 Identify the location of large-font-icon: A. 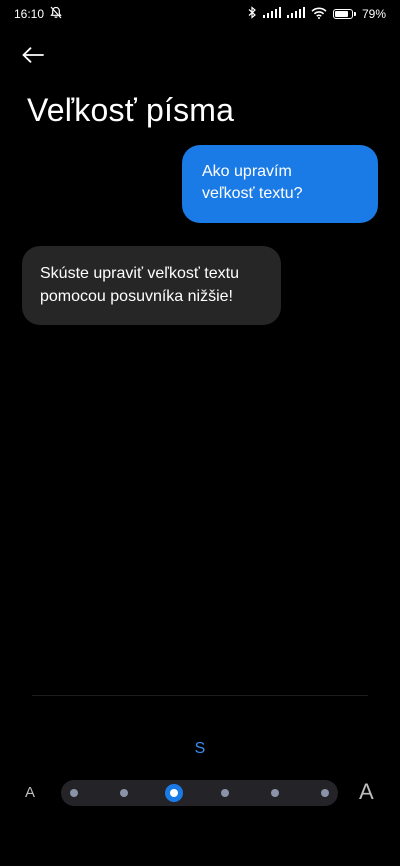
(366, 791).